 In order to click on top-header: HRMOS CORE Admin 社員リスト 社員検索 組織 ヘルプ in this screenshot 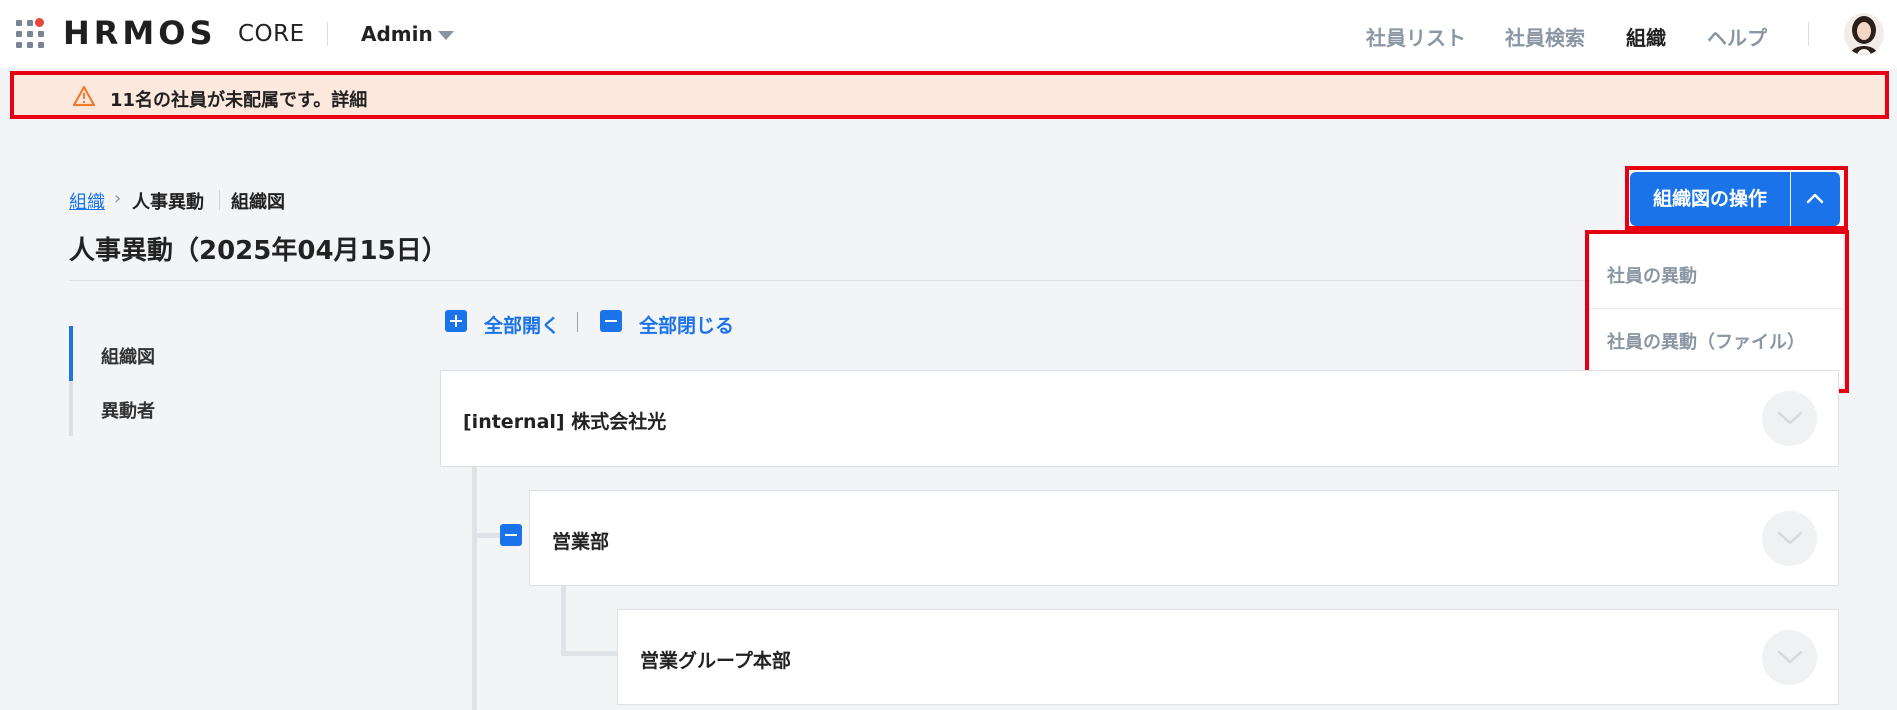, I will do `click(948, 34)`.